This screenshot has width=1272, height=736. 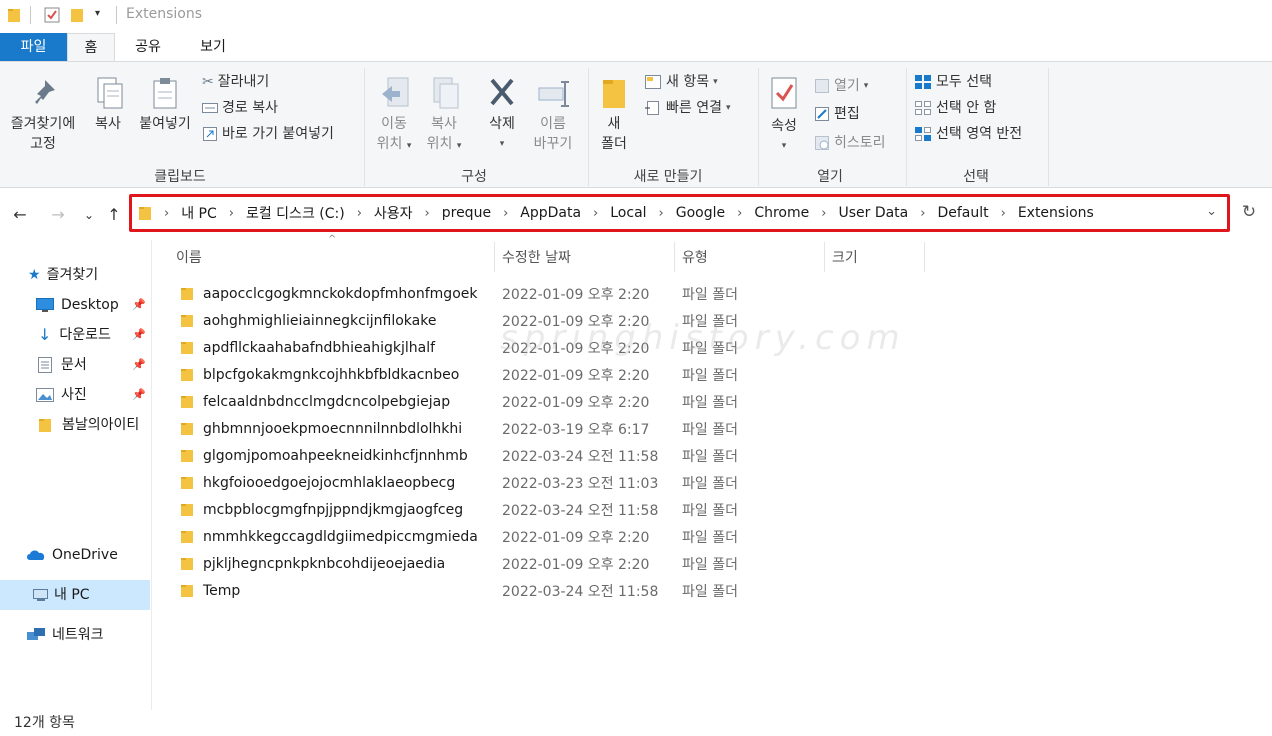 What do you see at coordinates (687, 108) in the screenshot?
I see `easy-access-button: 빠른 연결 ▾` at bounding box center [687, 108].